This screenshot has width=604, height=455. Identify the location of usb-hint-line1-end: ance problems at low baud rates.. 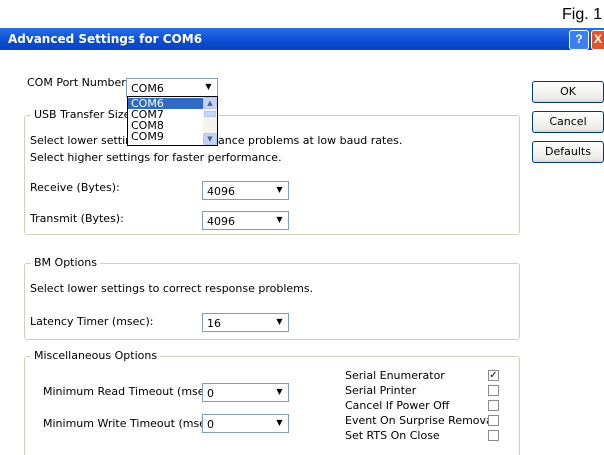
(310, 140).